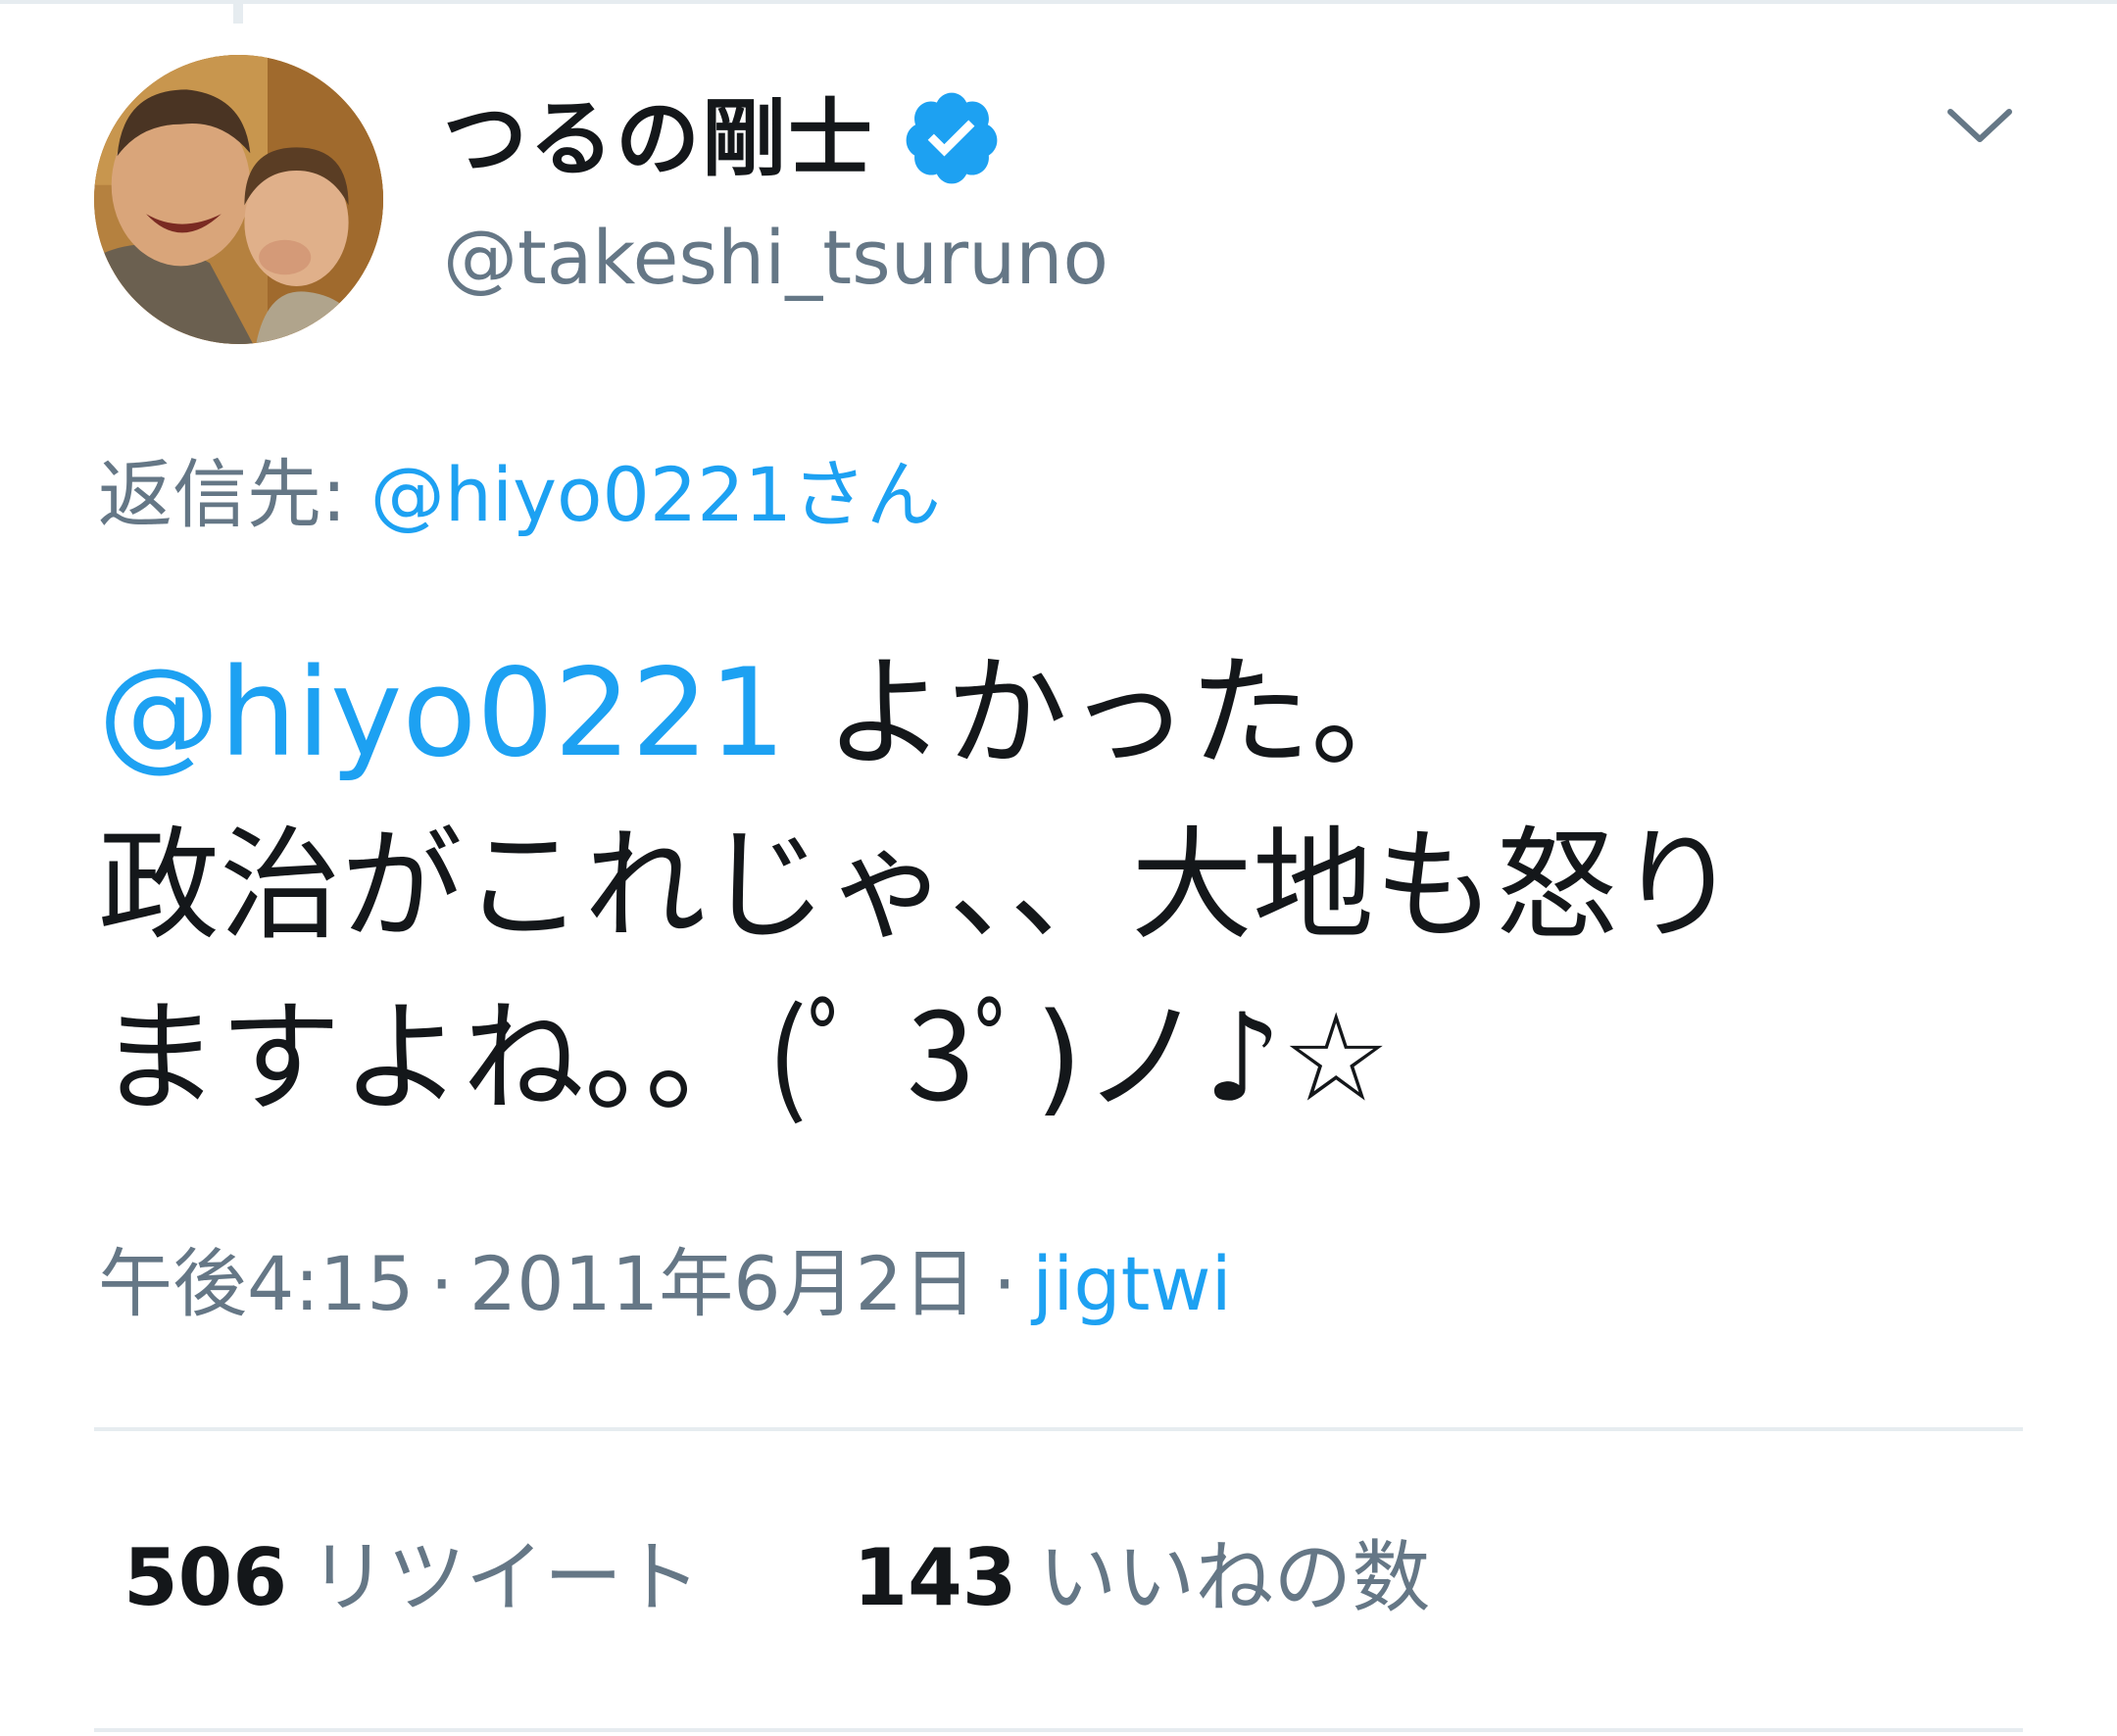  Describe the element at coordinates (205, 1578) in the screenshot. I see `retweets-count: 506` at that location.